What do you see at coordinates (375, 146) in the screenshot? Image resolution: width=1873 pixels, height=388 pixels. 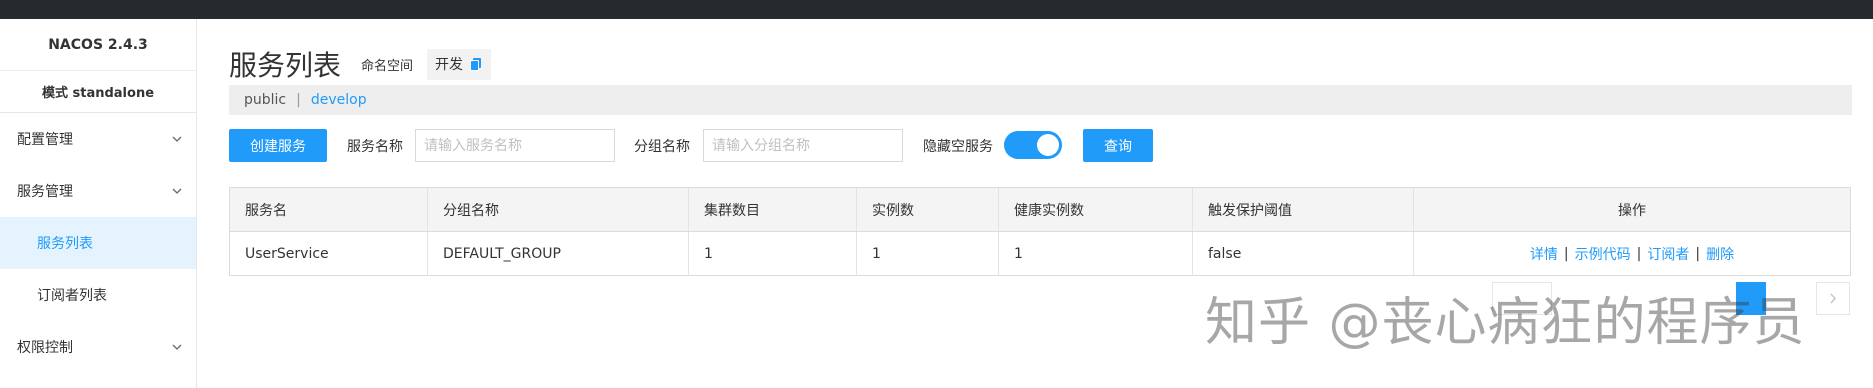 I see `service-name-label: 服务名称` at bounding box center [375, 146].